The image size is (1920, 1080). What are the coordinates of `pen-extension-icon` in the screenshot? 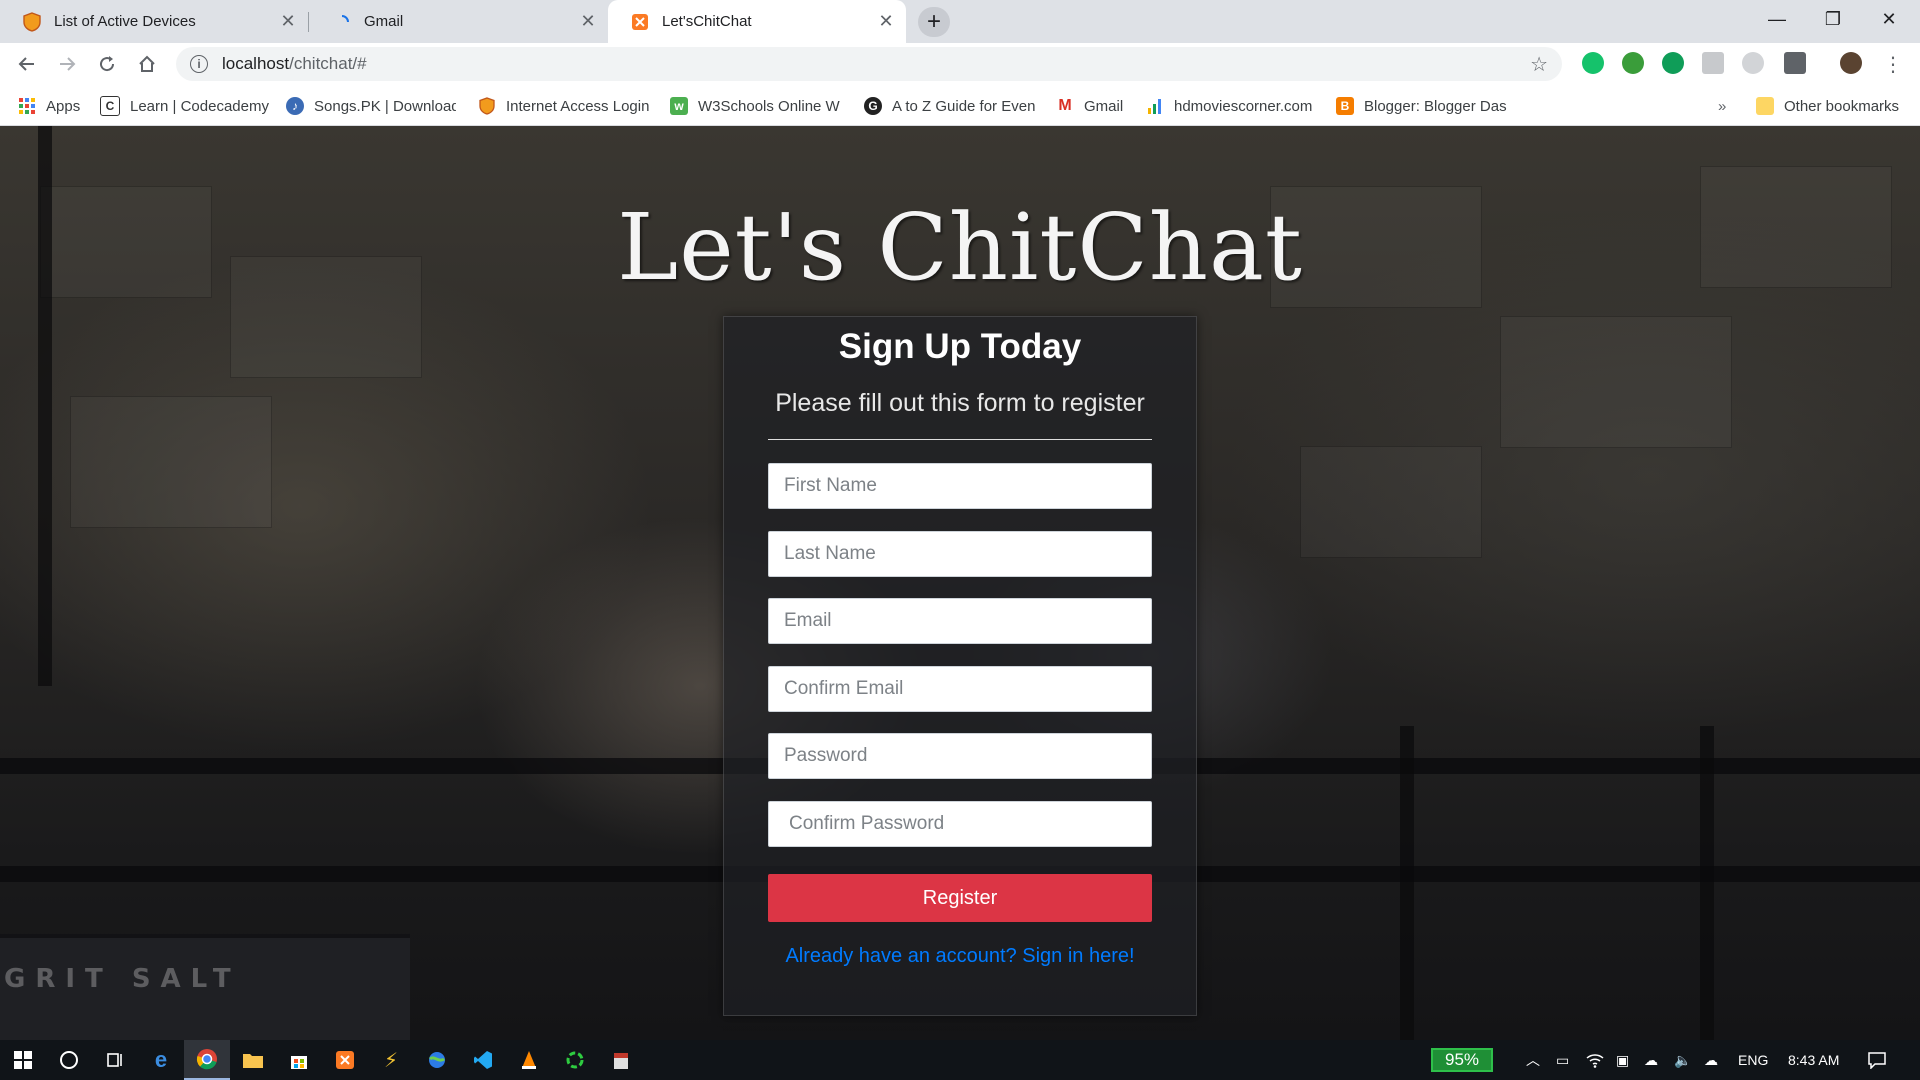 It's located at (1795, 63).